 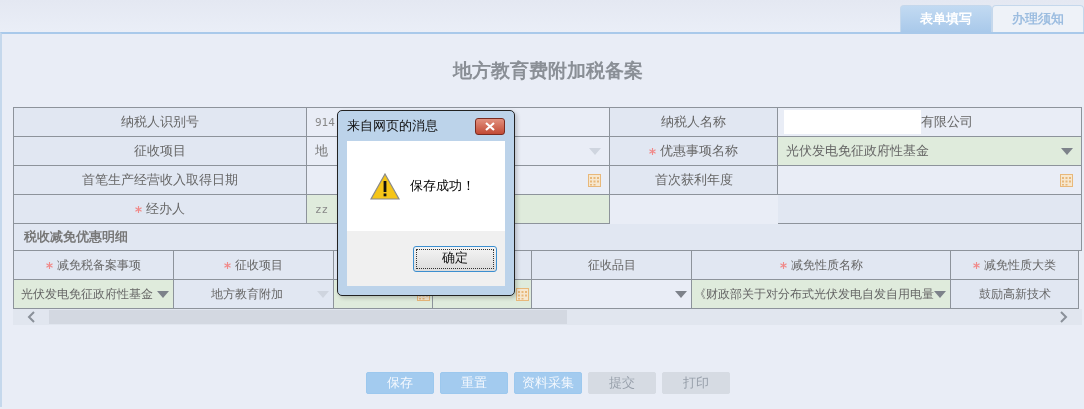 What do you see at coordinates (246, 294) in the screenshot?
I see `cell-value: 地方教育附加` at bounding box center [246, 294].